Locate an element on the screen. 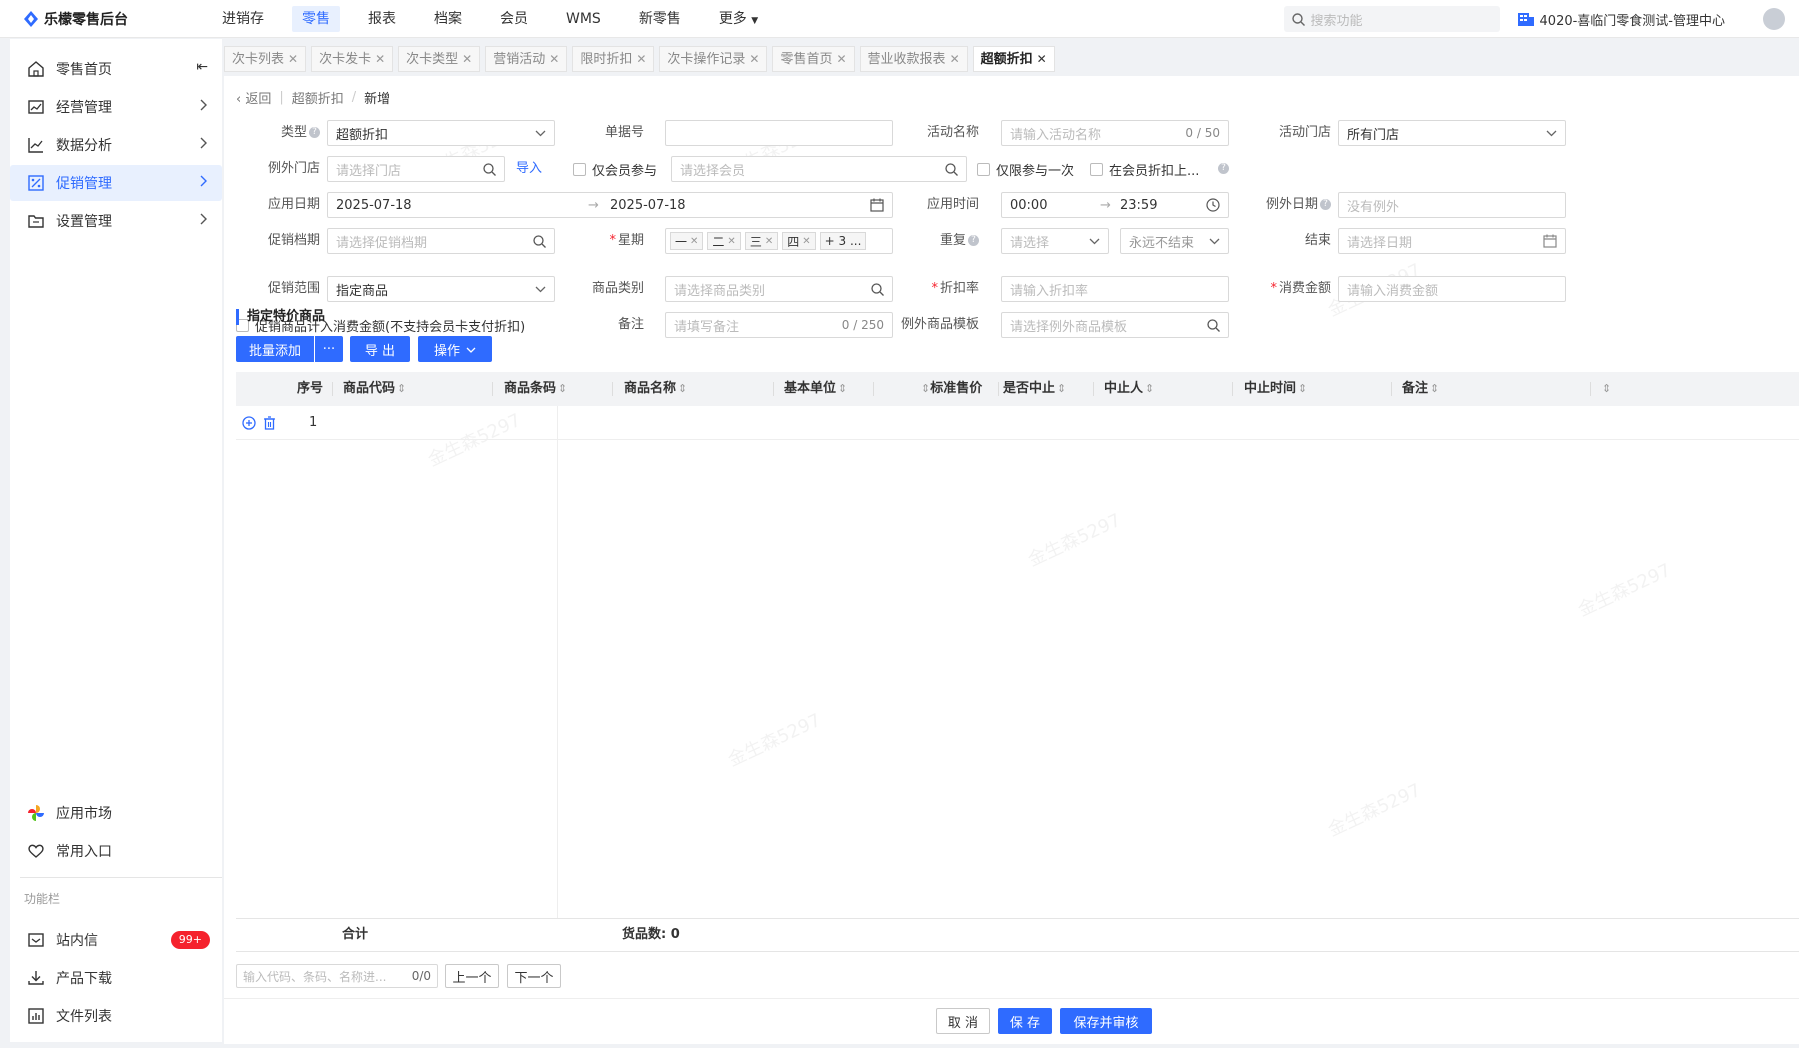 The image size is (1799, 1048). page-tab: 次卡操作记录 ✕ is located at coordinates (713, 59).